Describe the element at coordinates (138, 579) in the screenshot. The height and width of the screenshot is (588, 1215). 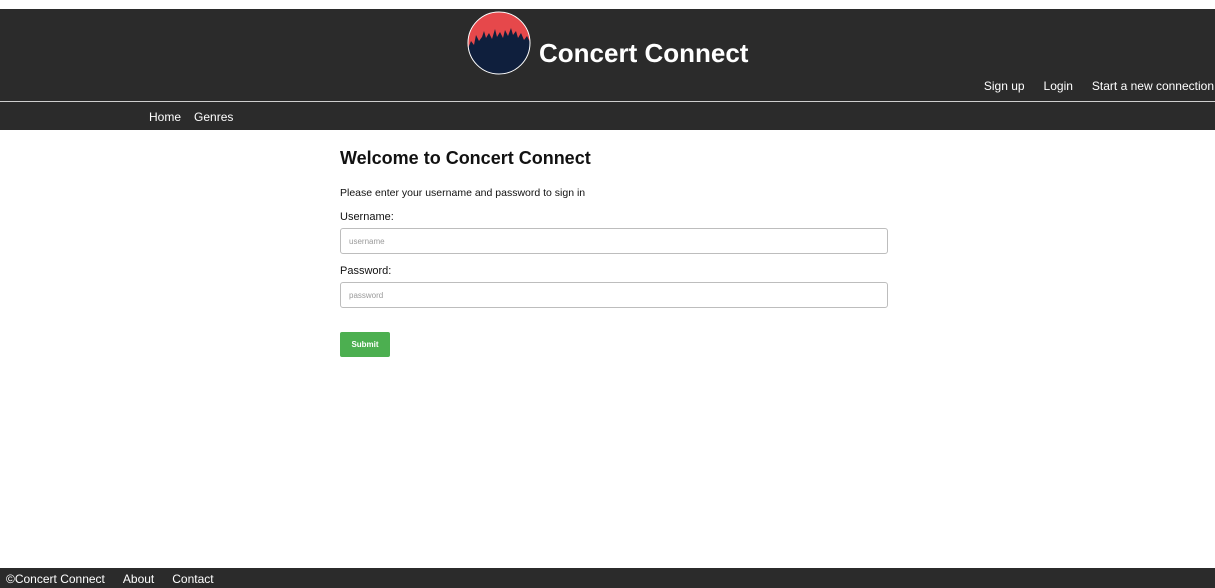
I see `footer-about-link: About` at that location.